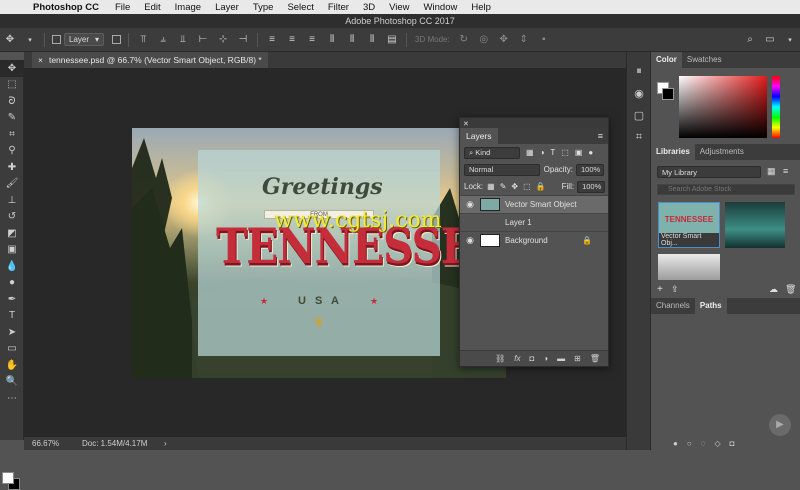 The image size is (800, 490). What do you see at coordinates (30, 40) in the screenshot?
I see `tool-preset-dropdown: ▾` at bounding box center [30, 40].